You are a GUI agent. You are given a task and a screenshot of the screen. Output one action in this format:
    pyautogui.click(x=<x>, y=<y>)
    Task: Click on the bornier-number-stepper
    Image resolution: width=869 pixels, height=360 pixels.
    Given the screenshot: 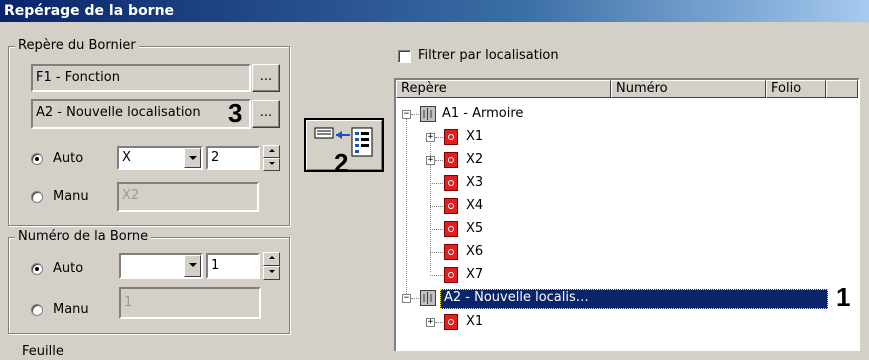 What is the action you would take?
    pyautogui.click(x=271, y=158)
    